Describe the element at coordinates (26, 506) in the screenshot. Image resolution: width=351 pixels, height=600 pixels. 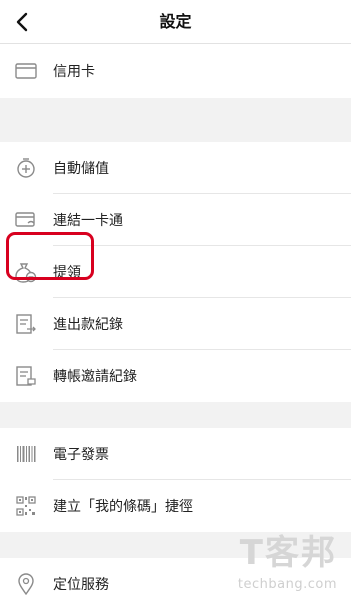
I see `qr-code-icon` at that location.